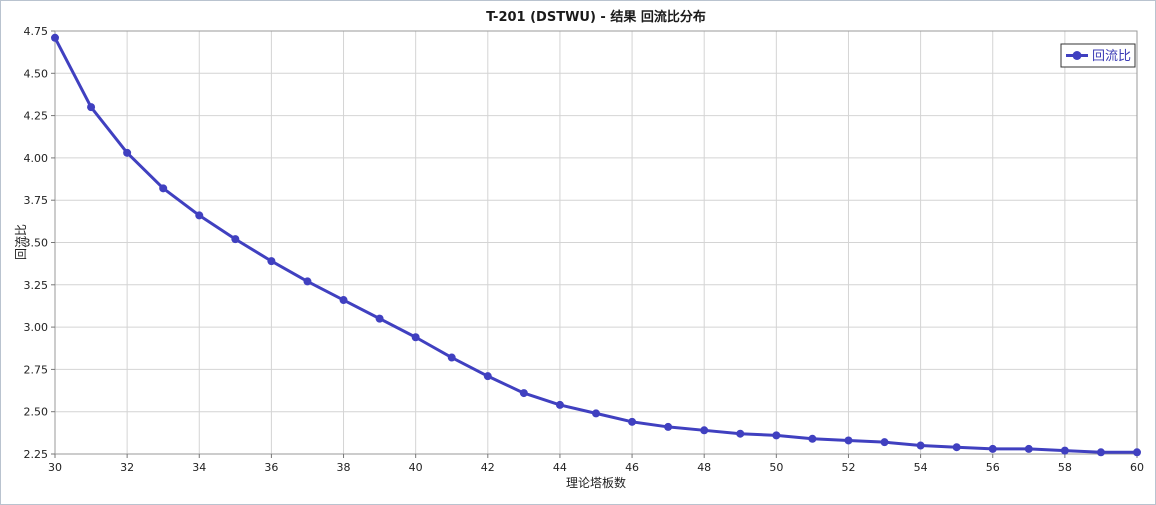 This screenshot has width=1156, height=505. I want to click on x-tick-label: 42, so click(488, 467).